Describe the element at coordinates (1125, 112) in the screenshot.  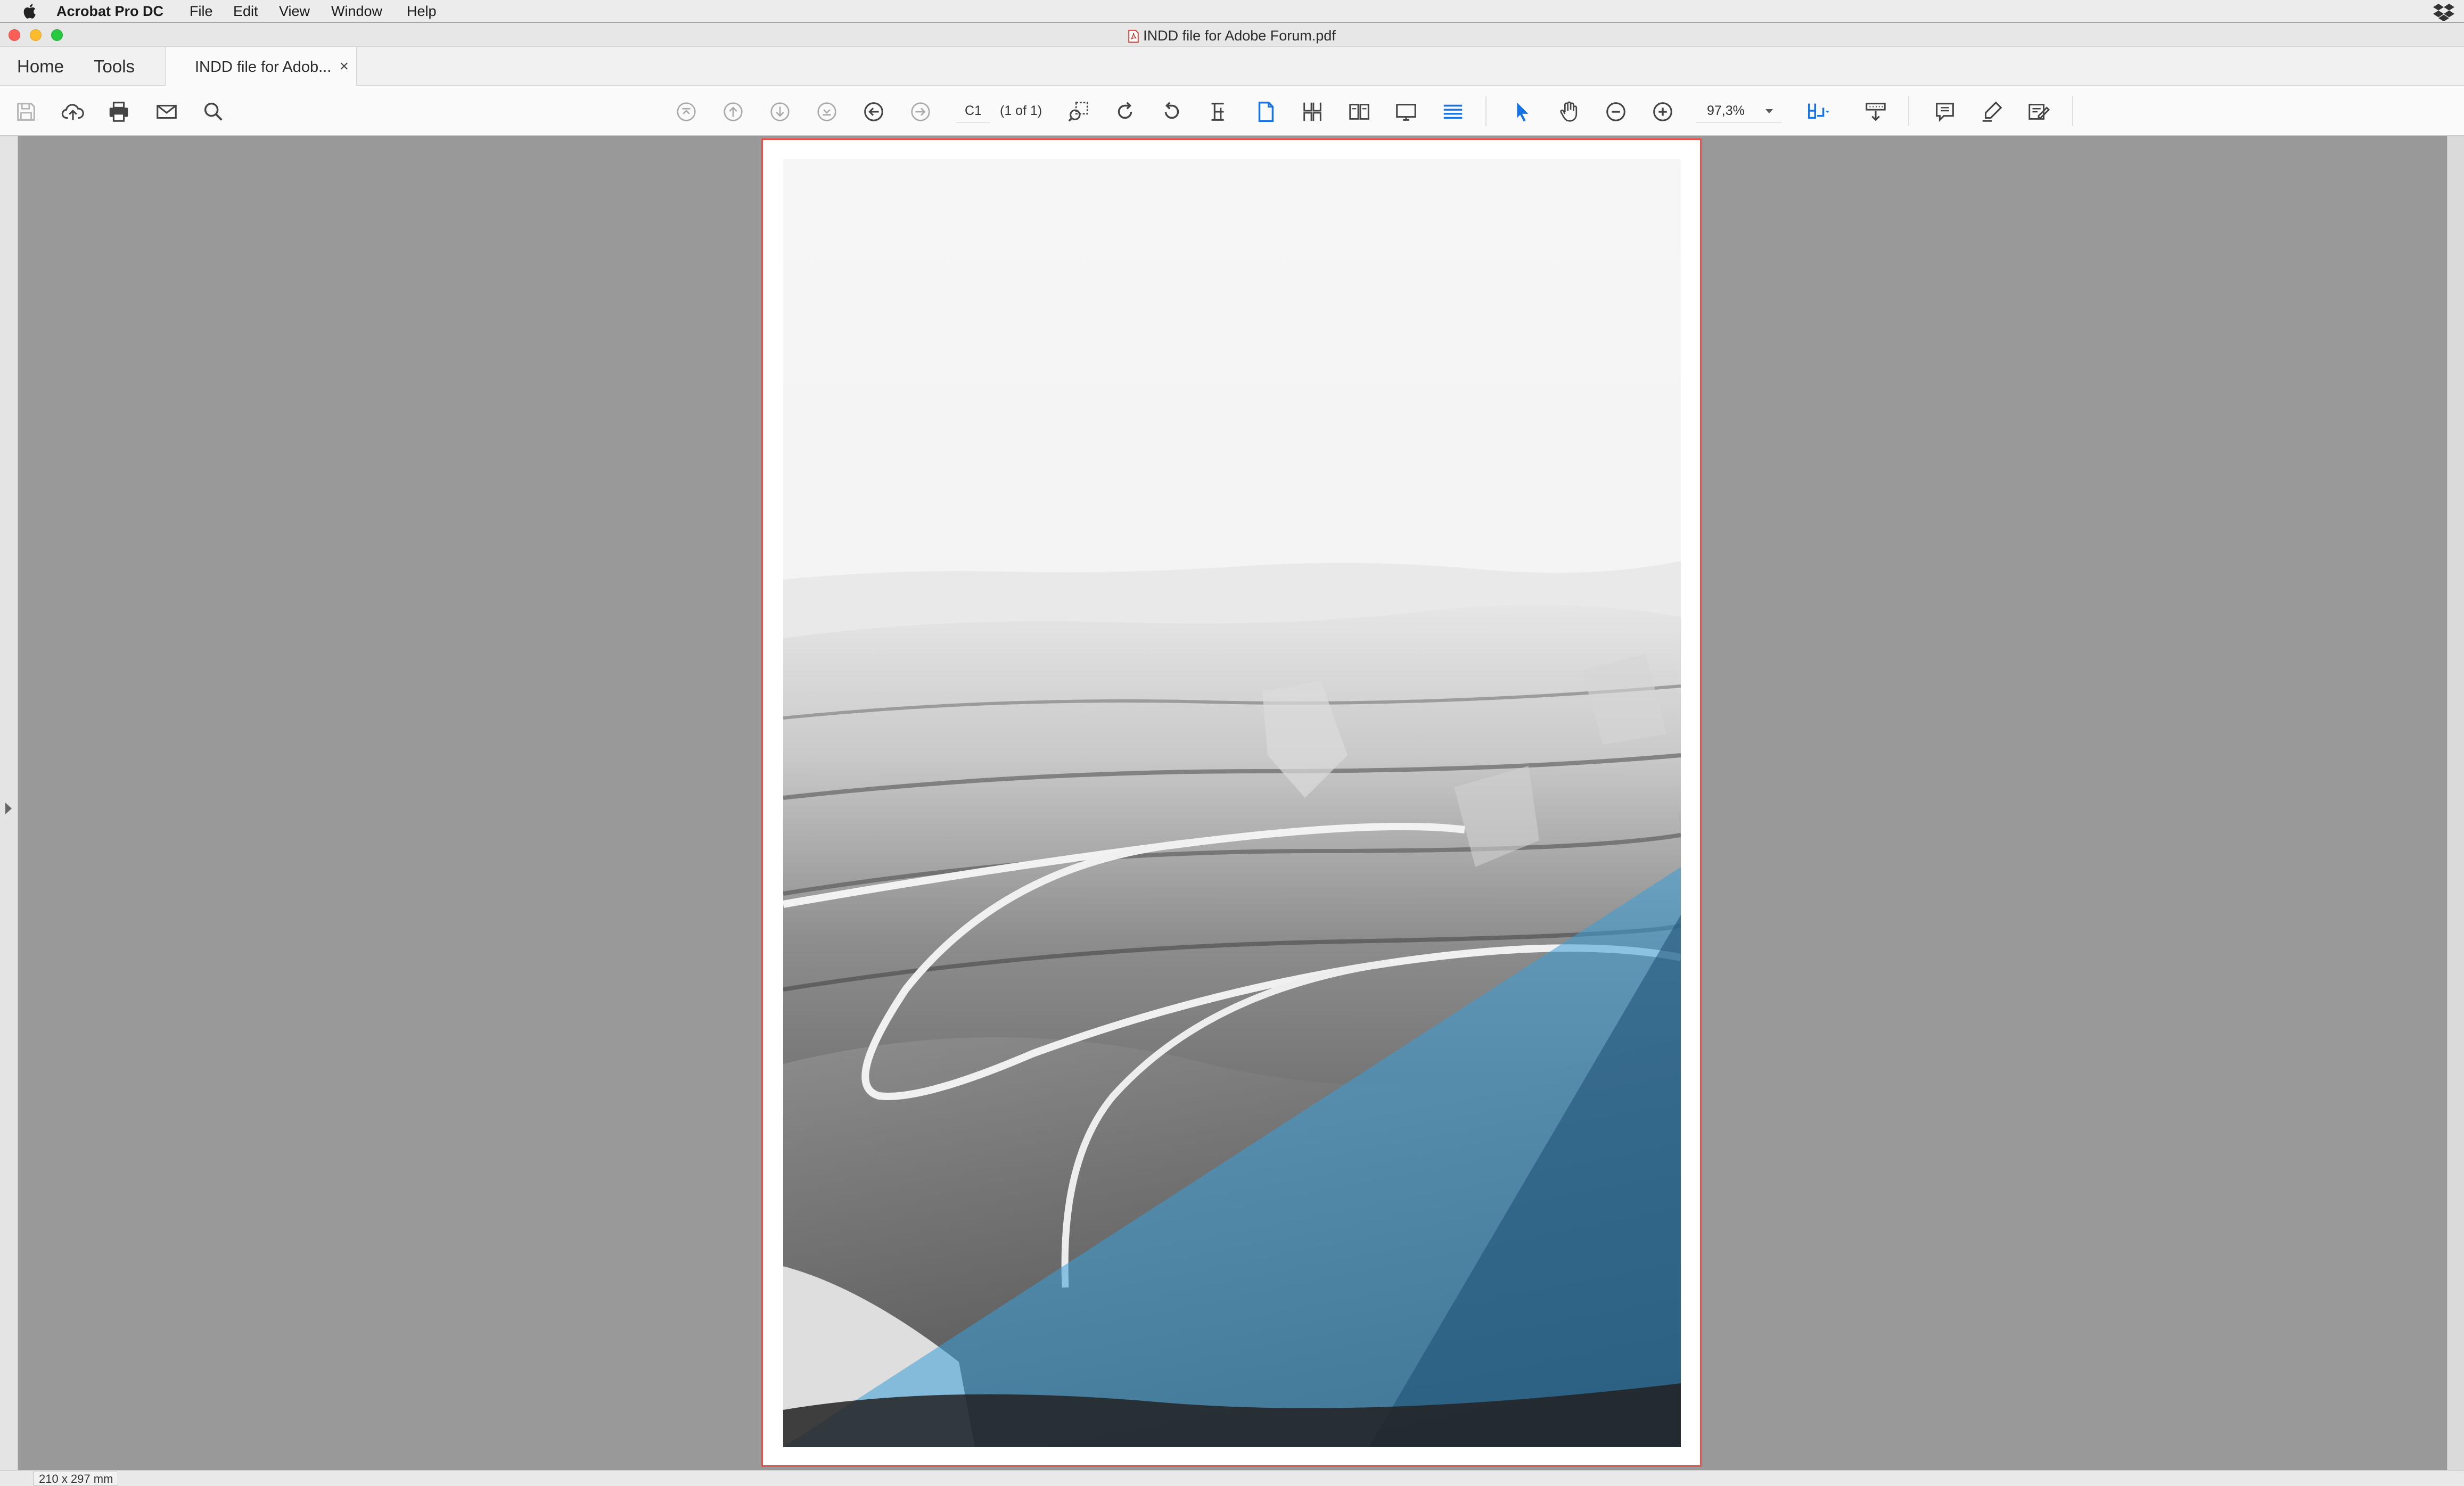
I see `rotate-clockwise-icon` at that location.